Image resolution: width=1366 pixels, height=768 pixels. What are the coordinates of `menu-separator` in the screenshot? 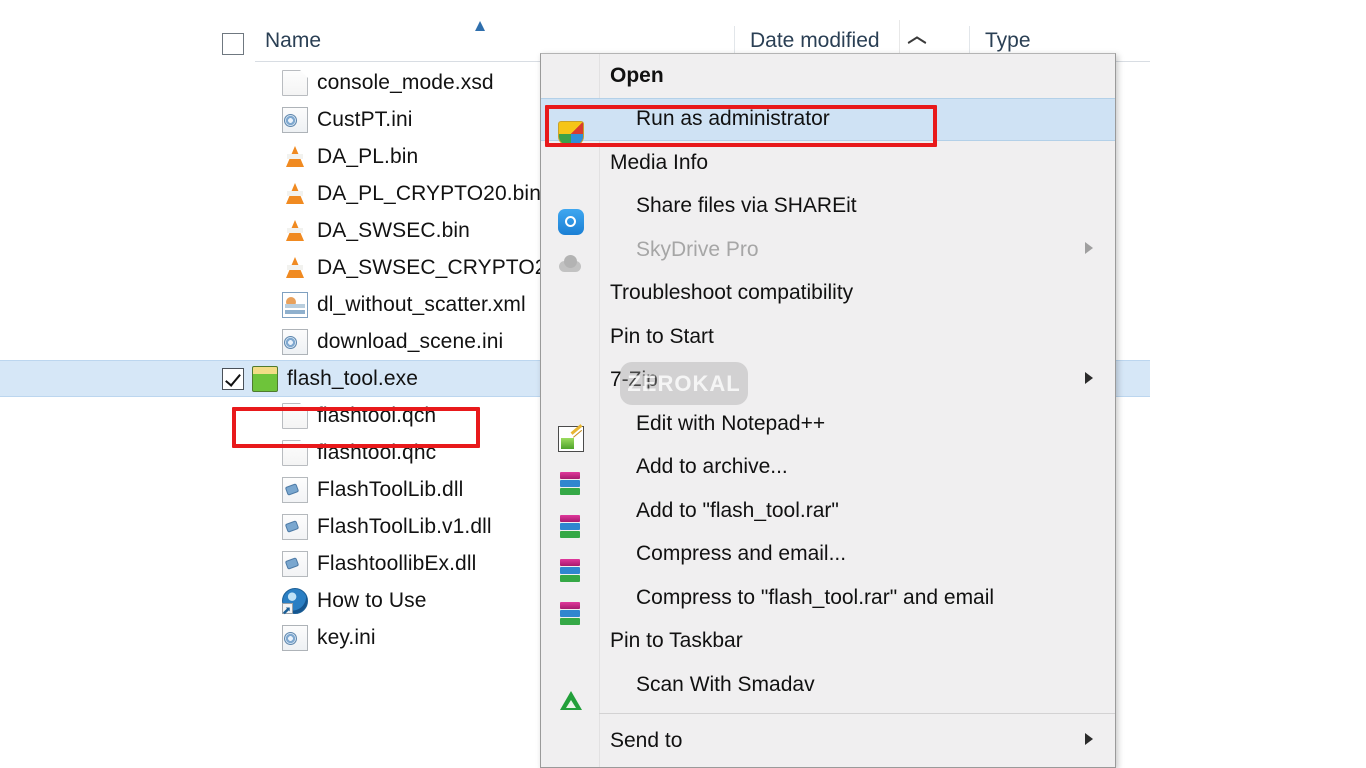 It's located at (857, 713).